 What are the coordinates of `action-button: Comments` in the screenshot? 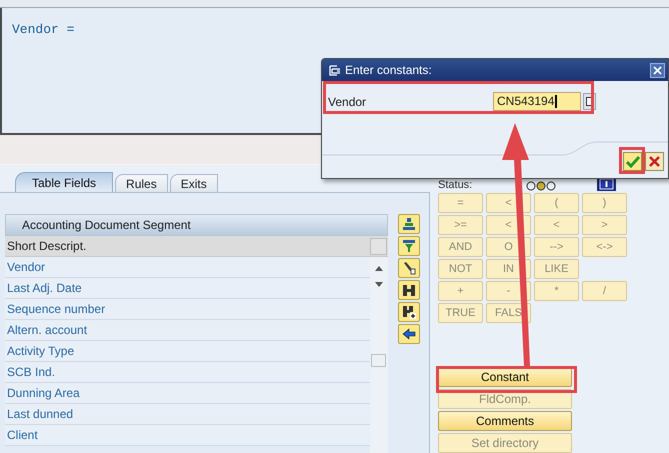 It's located at (505, 421).